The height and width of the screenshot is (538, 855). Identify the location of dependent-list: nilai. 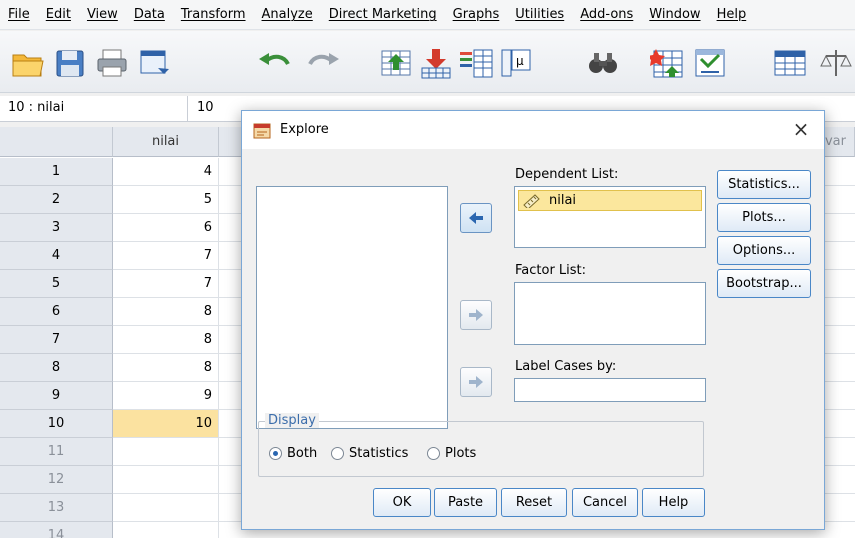
(610, 217).